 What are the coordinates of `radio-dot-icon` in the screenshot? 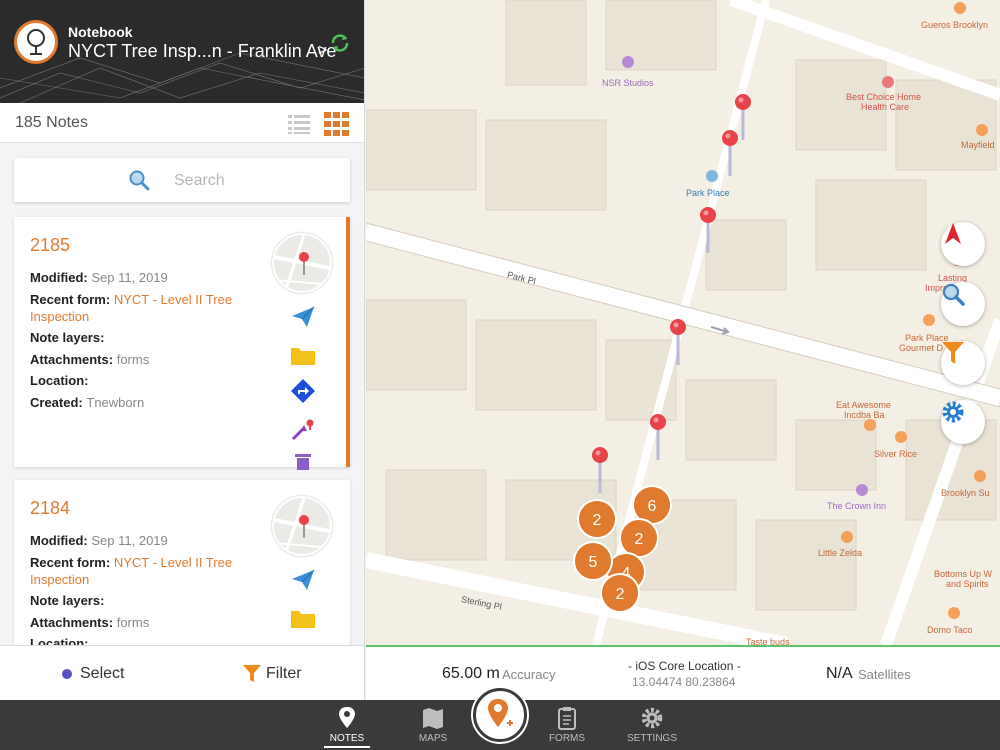 It's located at (67, 674).